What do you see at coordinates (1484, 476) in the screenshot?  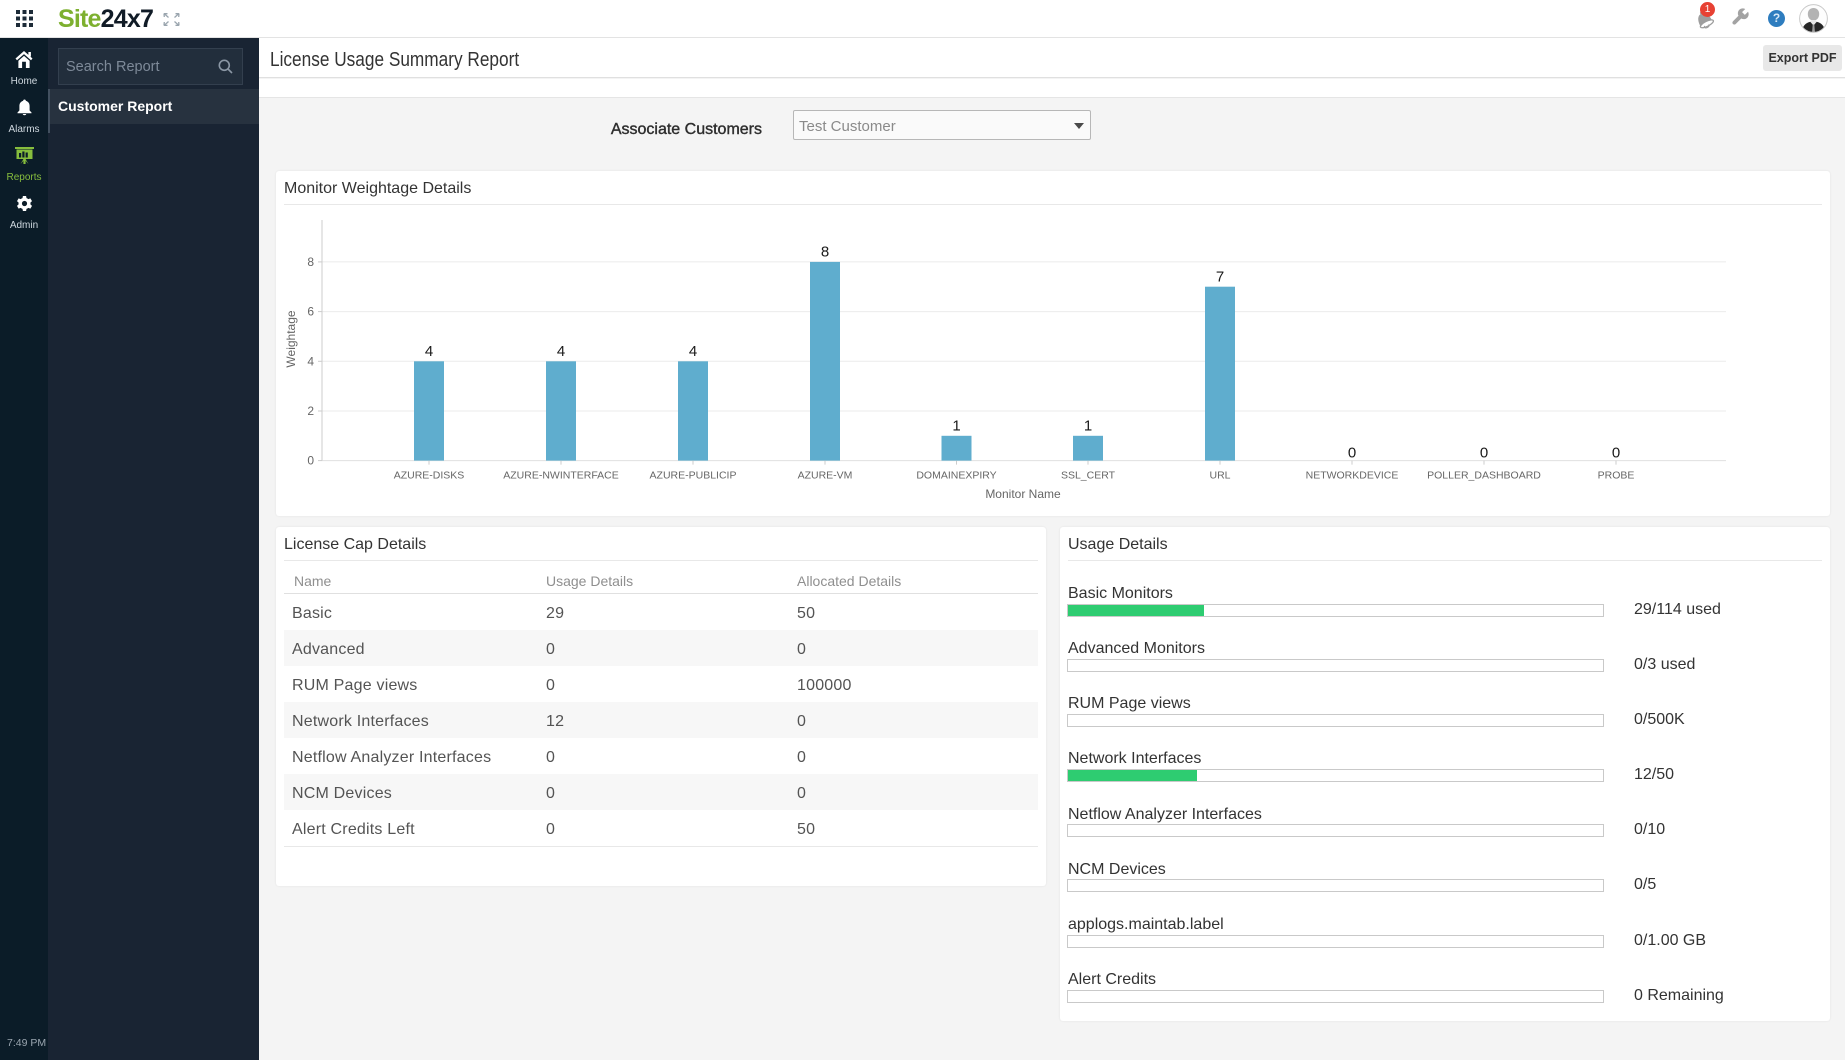 I see `svg-text: POLLER_DASHBOARD` at bounding box center [1484, 476].